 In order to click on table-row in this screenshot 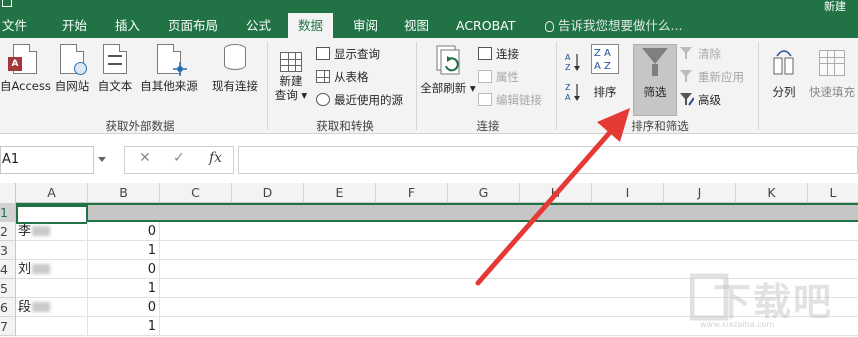, I will do `click(437, 213)`.